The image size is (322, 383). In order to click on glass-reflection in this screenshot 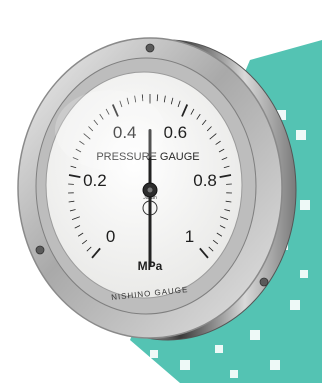, I will do `click(110, 130)`.